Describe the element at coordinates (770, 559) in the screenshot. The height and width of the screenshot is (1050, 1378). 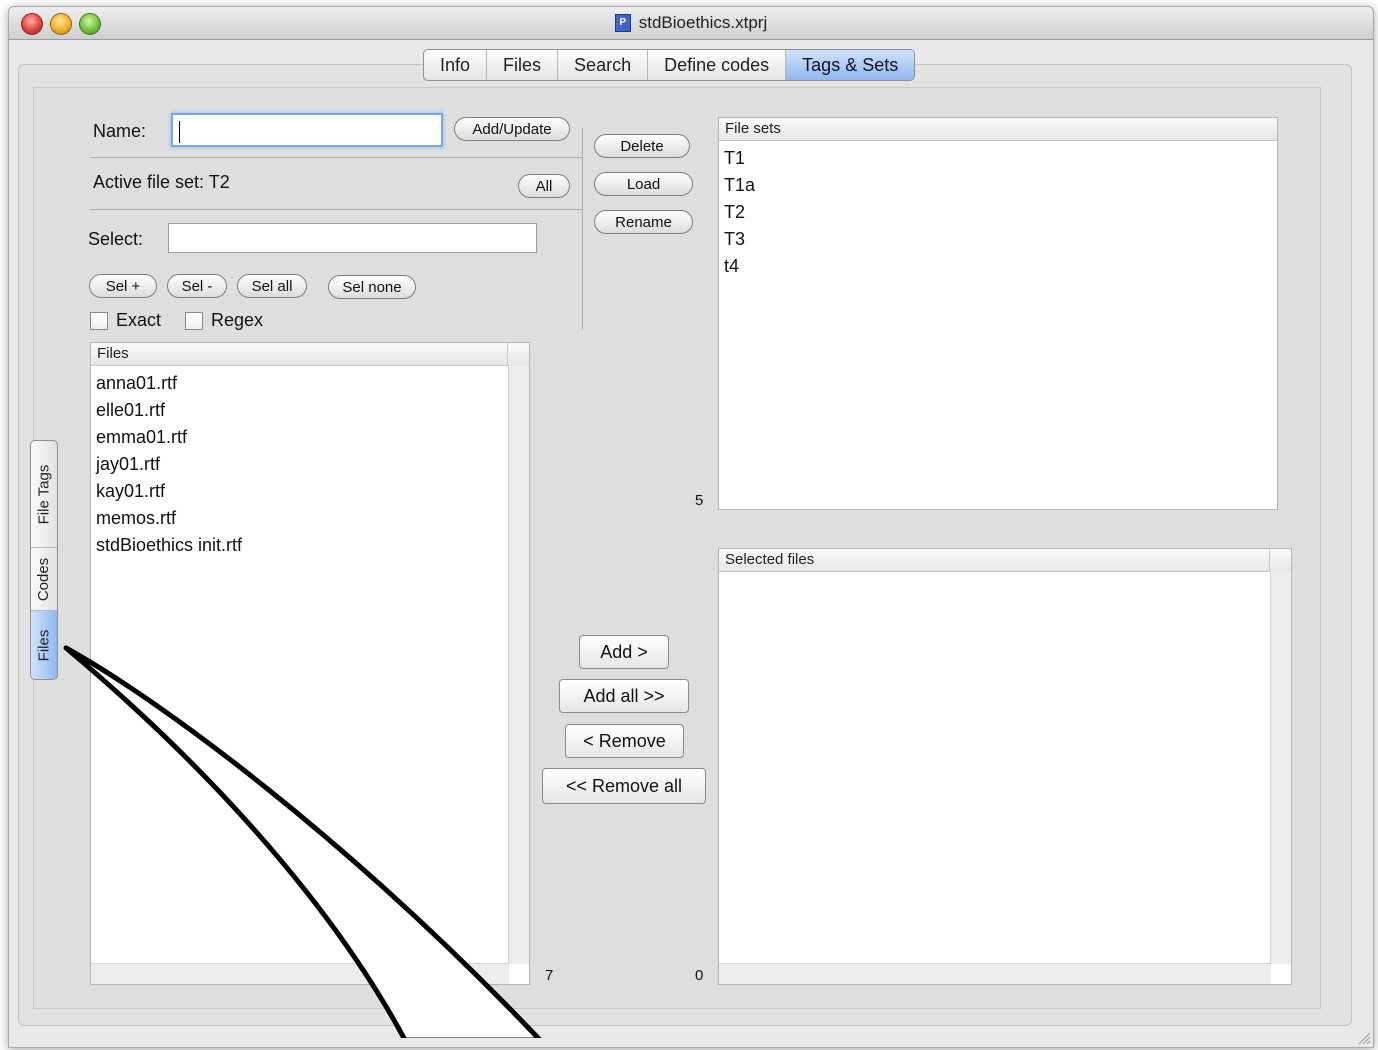
I see `selected-files-column-header: Selected files` at that location.